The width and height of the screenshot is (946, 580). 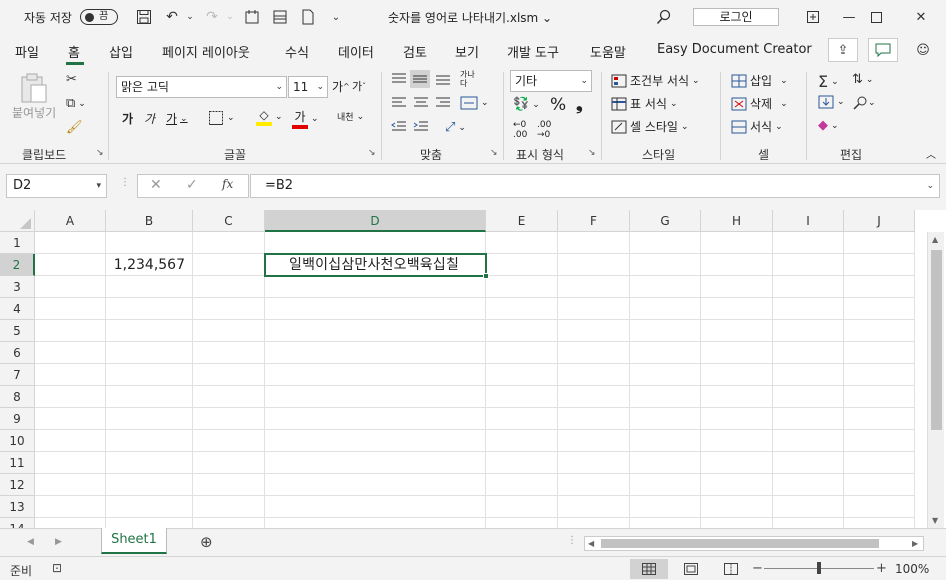 What do you see at coordinates (828, 125) in the screenshot?
I see `clear-icon: ◆ ⌄` at bounding box center [828, 125].